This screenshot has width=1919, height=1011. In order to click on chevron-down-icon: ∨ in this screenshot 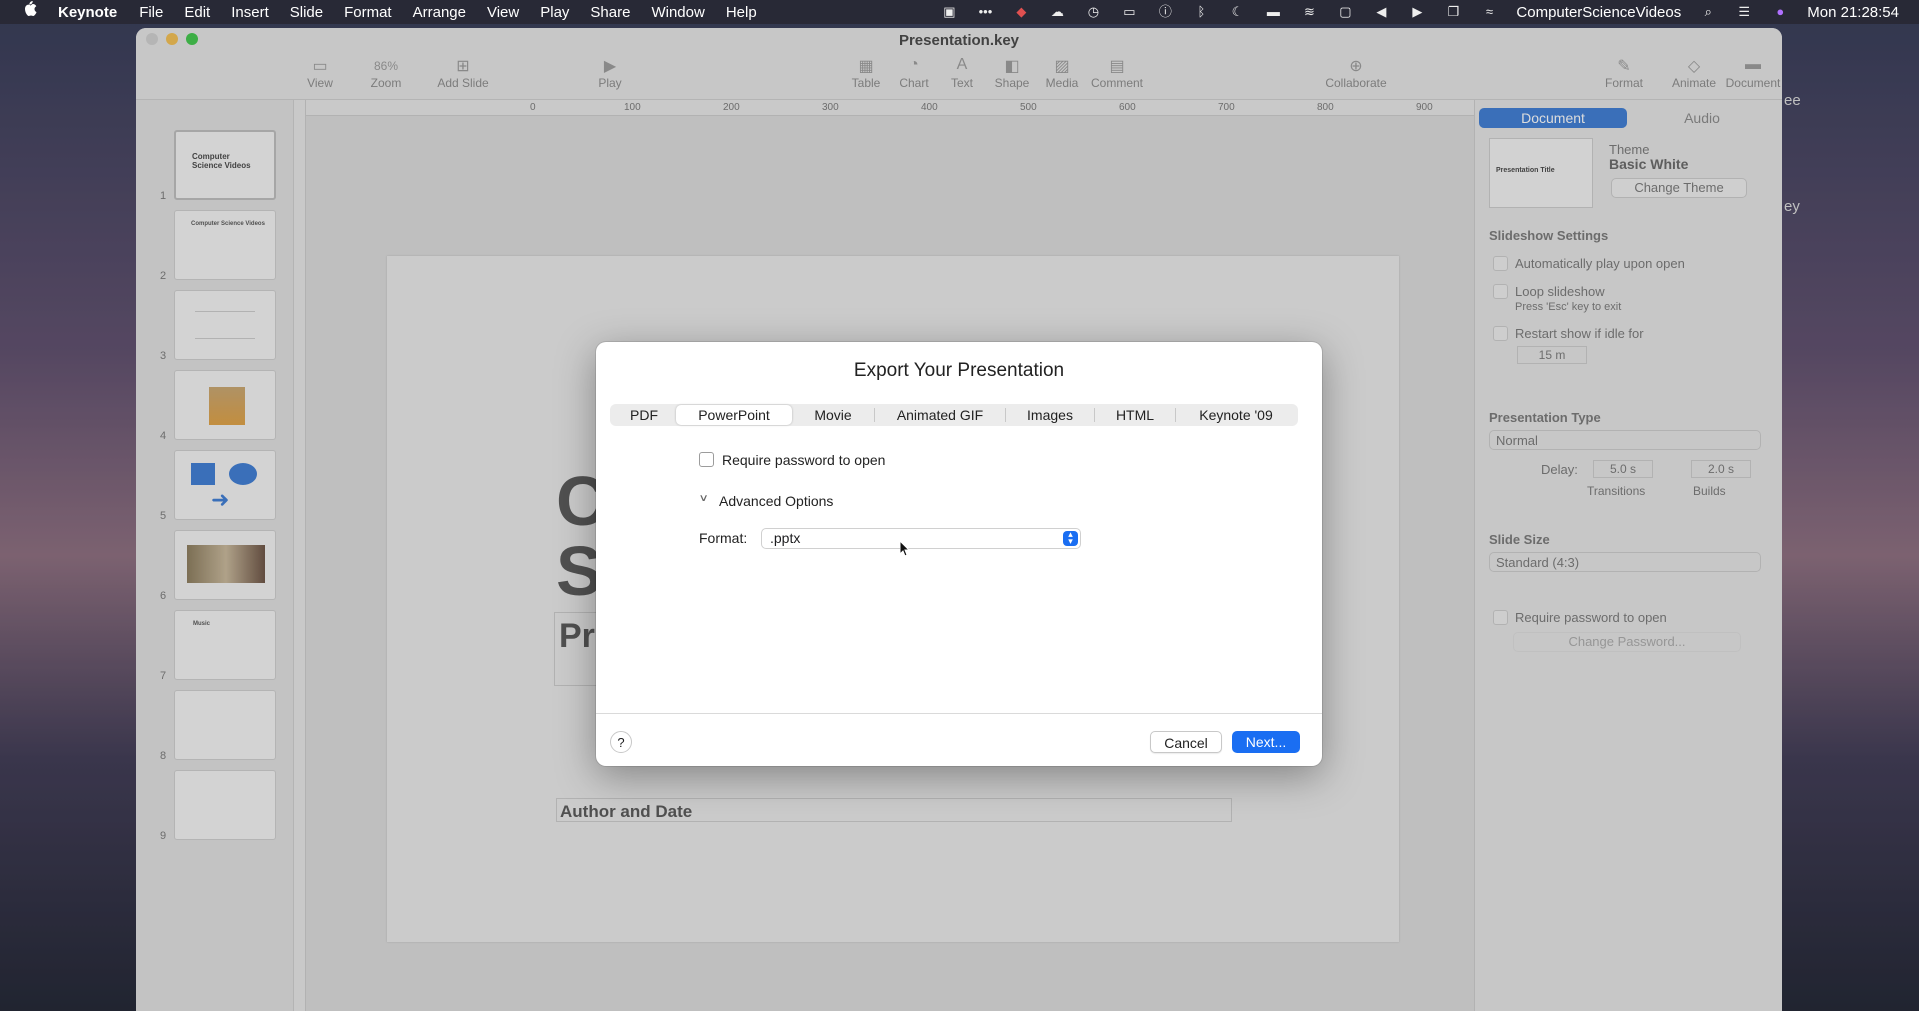, I will do `click(704, 498)`.